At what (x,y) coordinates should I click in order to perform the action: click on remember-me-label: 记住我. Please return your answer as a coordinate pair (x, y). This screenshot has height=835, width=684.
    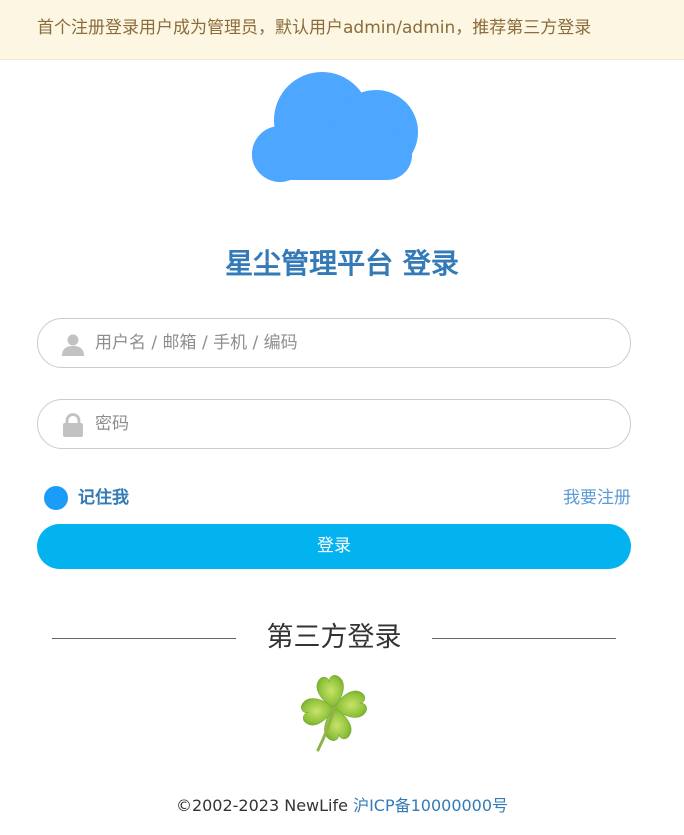
    Looking at the image, I should click on (103, 498).